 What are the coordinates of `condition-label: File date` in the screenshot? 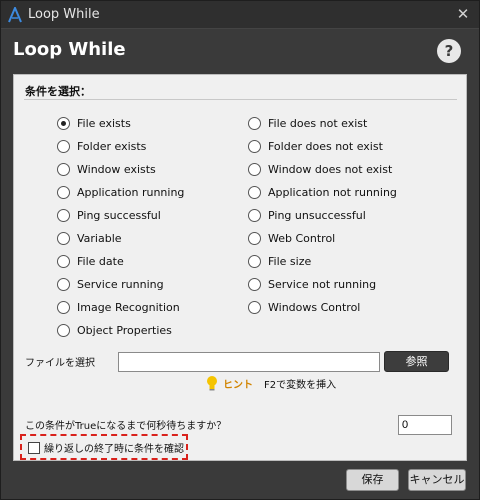 It's located at (100, 261).